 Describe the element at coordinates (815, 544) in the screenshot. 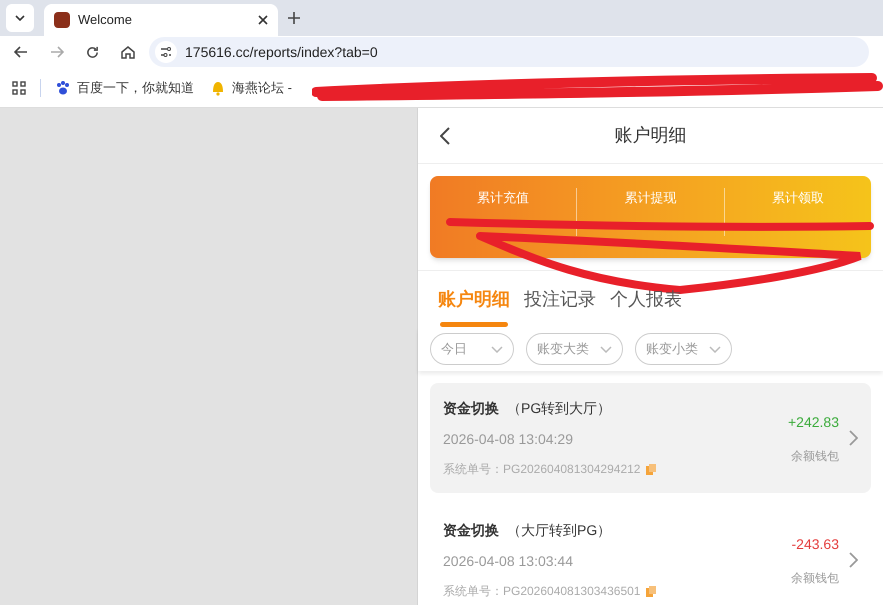

I see `amount: -243.63` at that location.